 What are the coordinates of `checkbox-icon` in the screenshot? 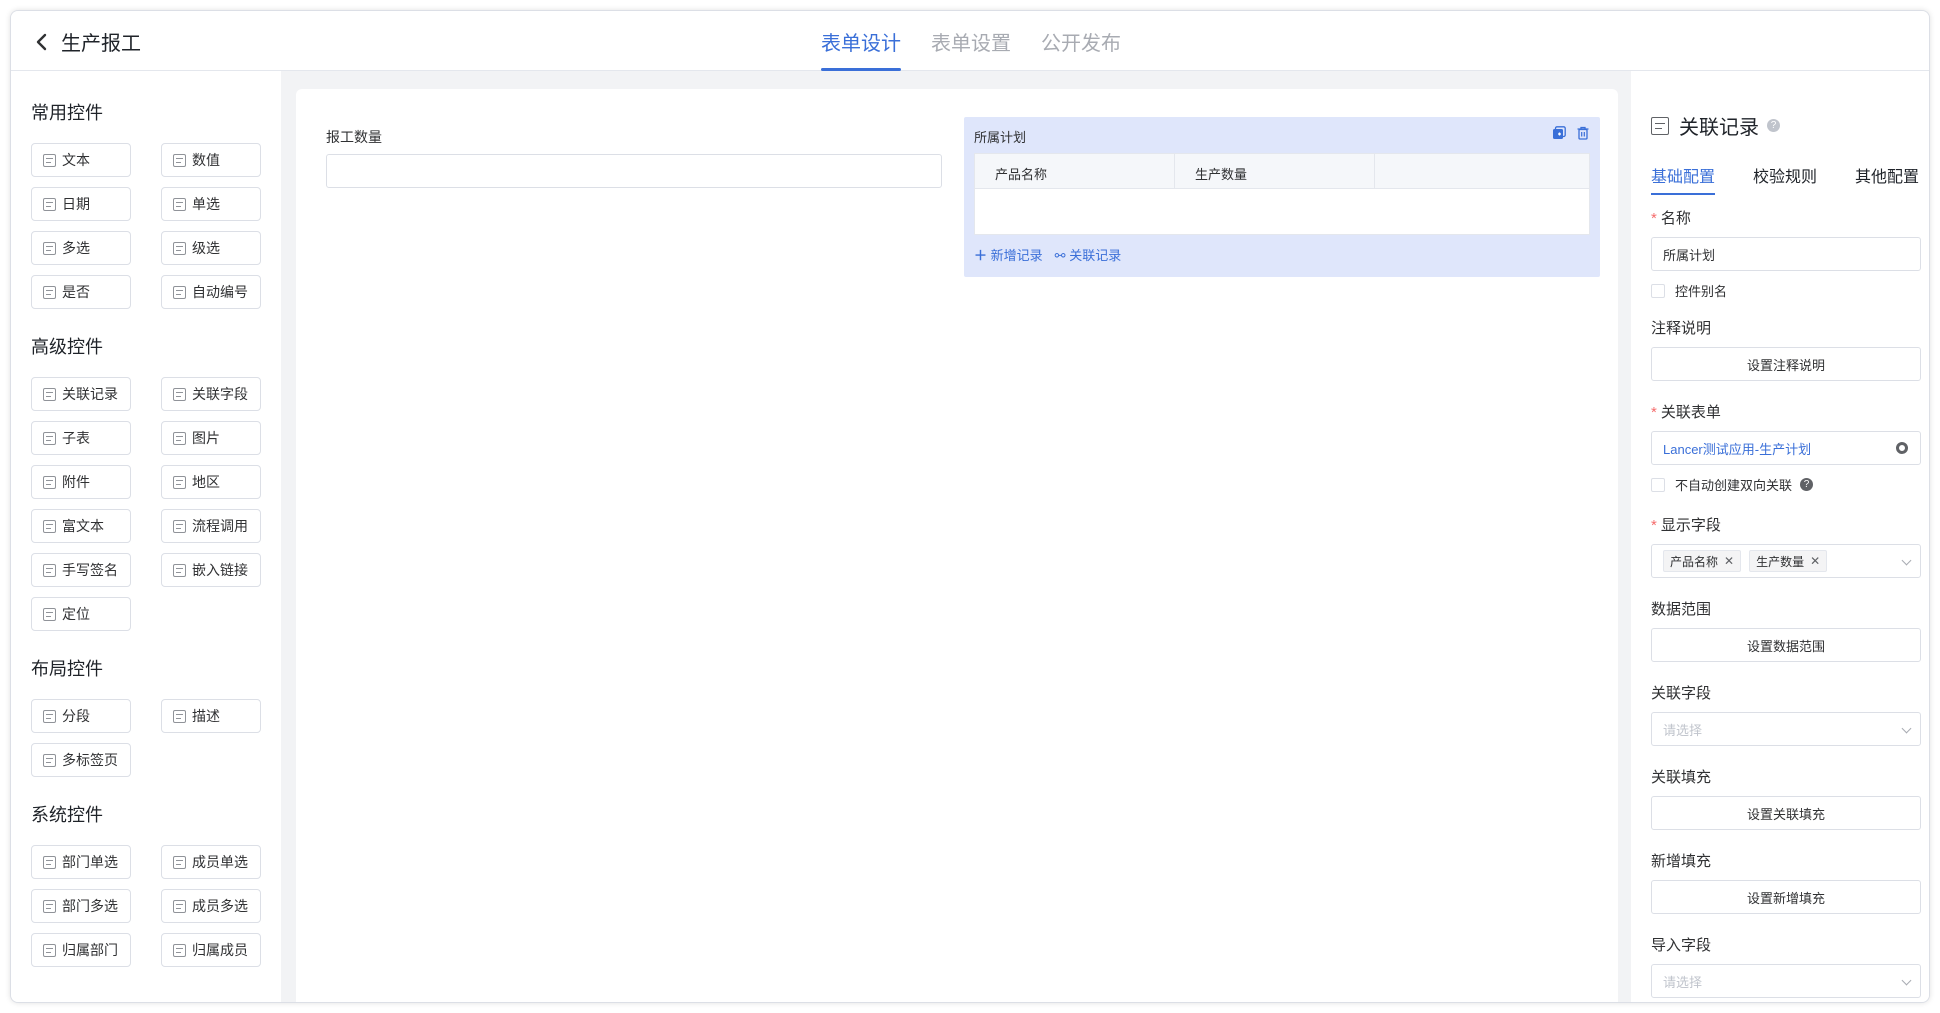 It's located at (49, 248).